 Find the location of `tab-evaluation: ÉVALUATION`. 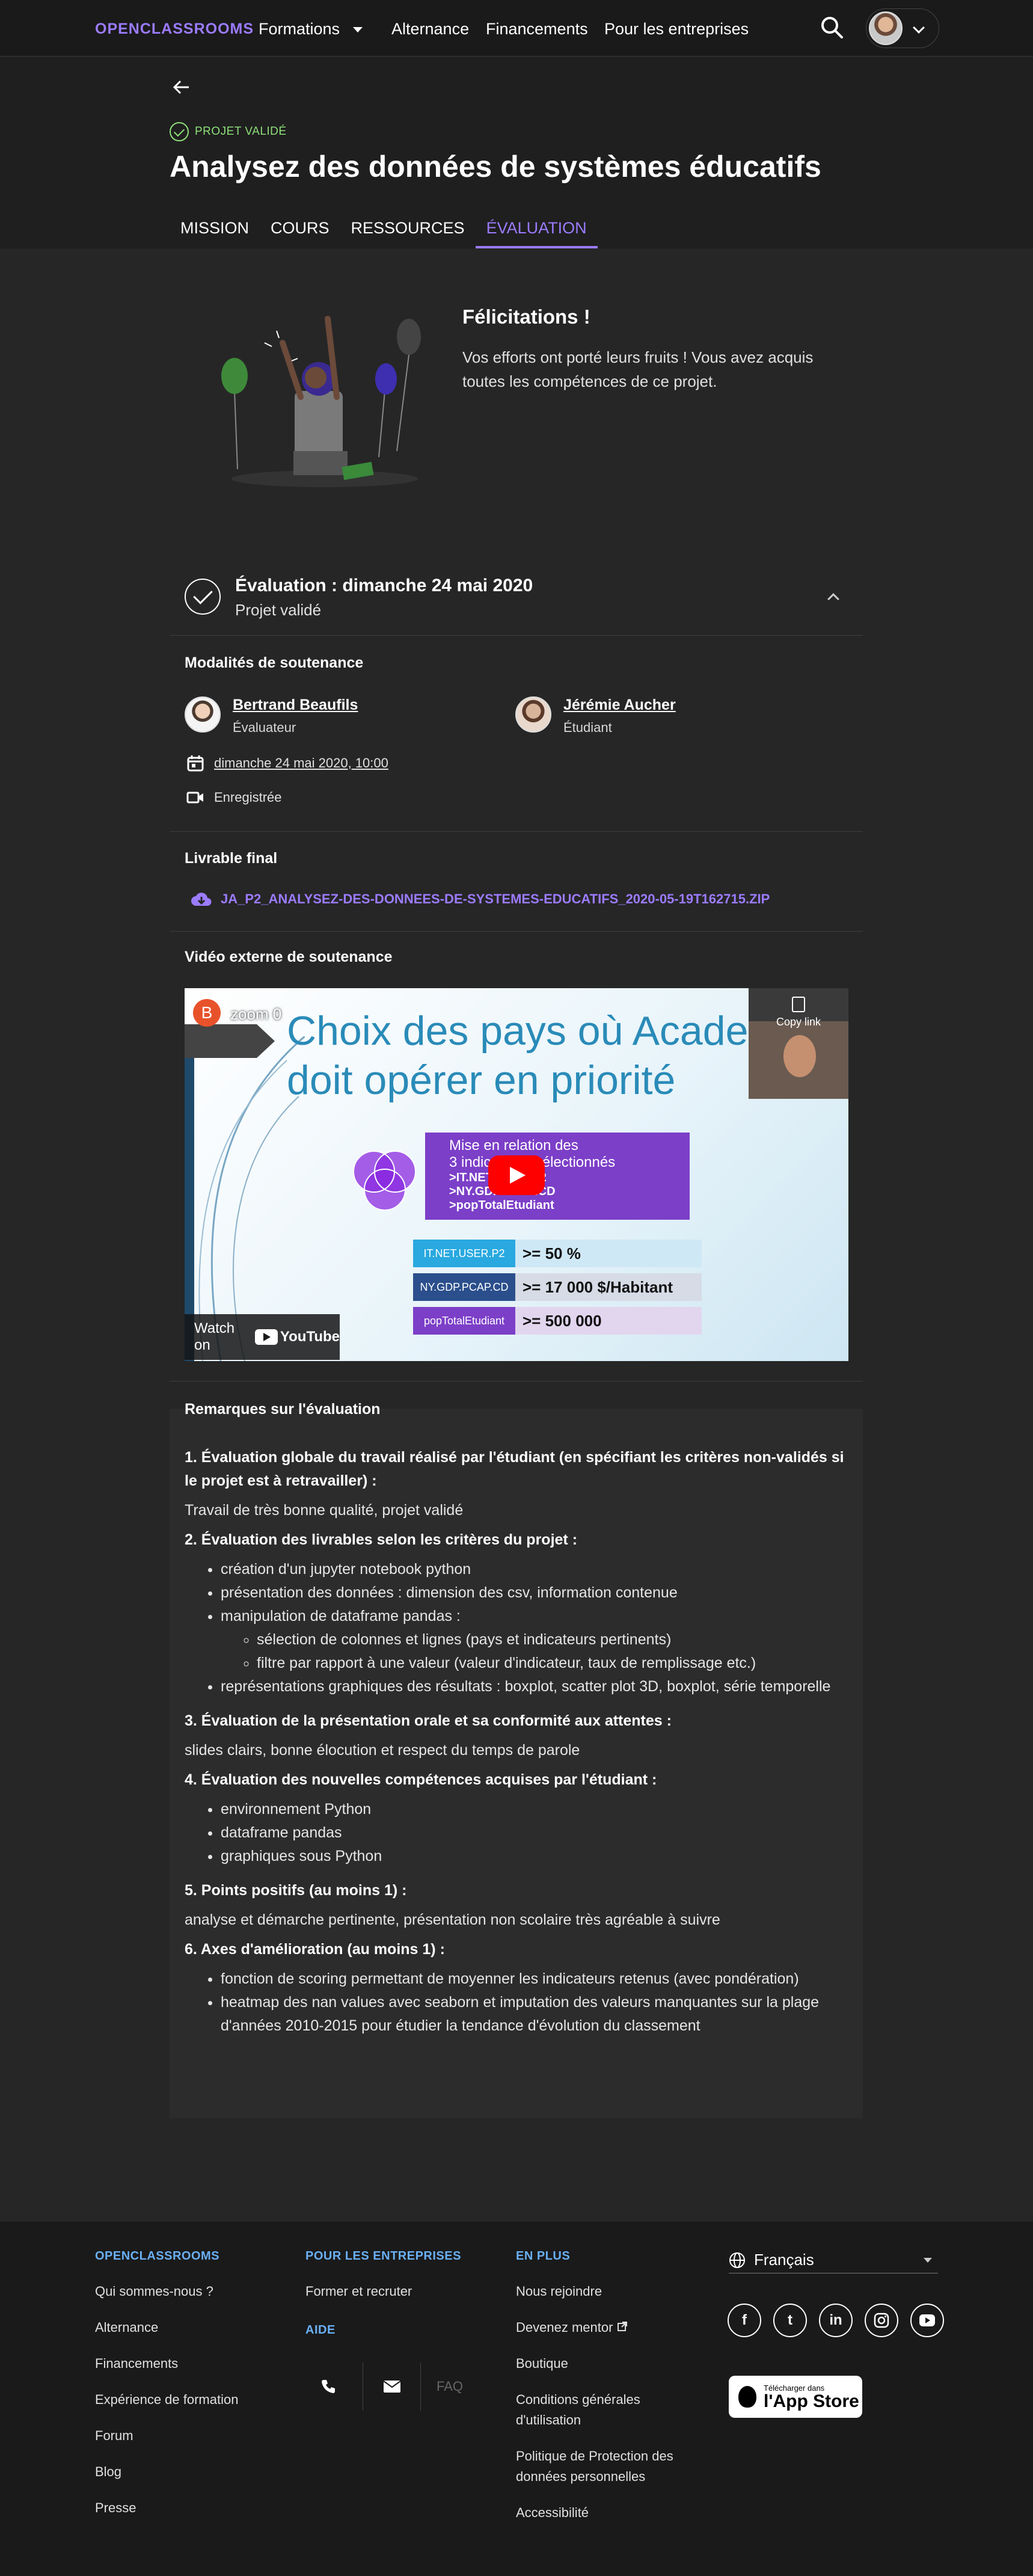

tab-evaluation: ÉVALUATION is located at coordinates (536, 231).